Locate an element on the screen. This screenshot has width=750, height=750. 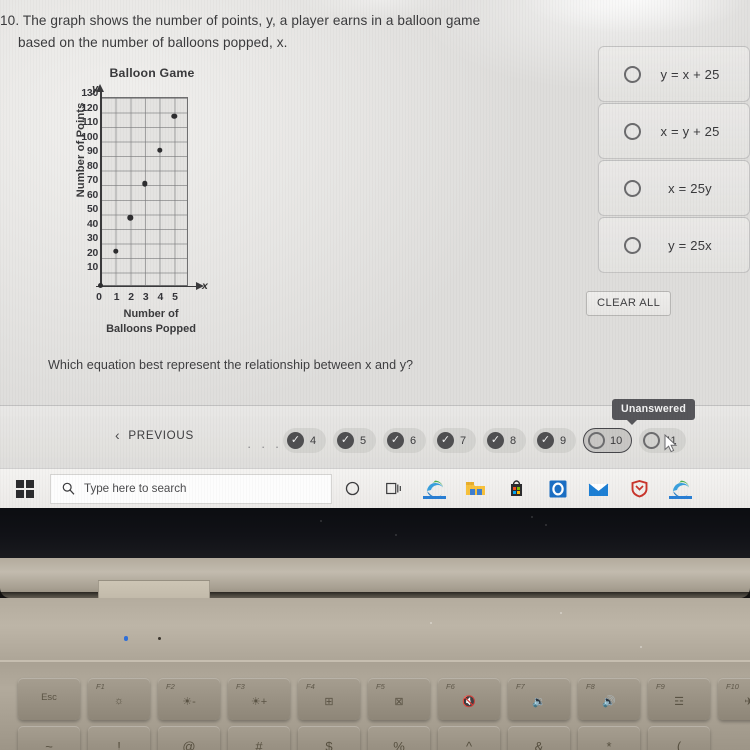
screen-bezel is located at coordinates (375, 533).